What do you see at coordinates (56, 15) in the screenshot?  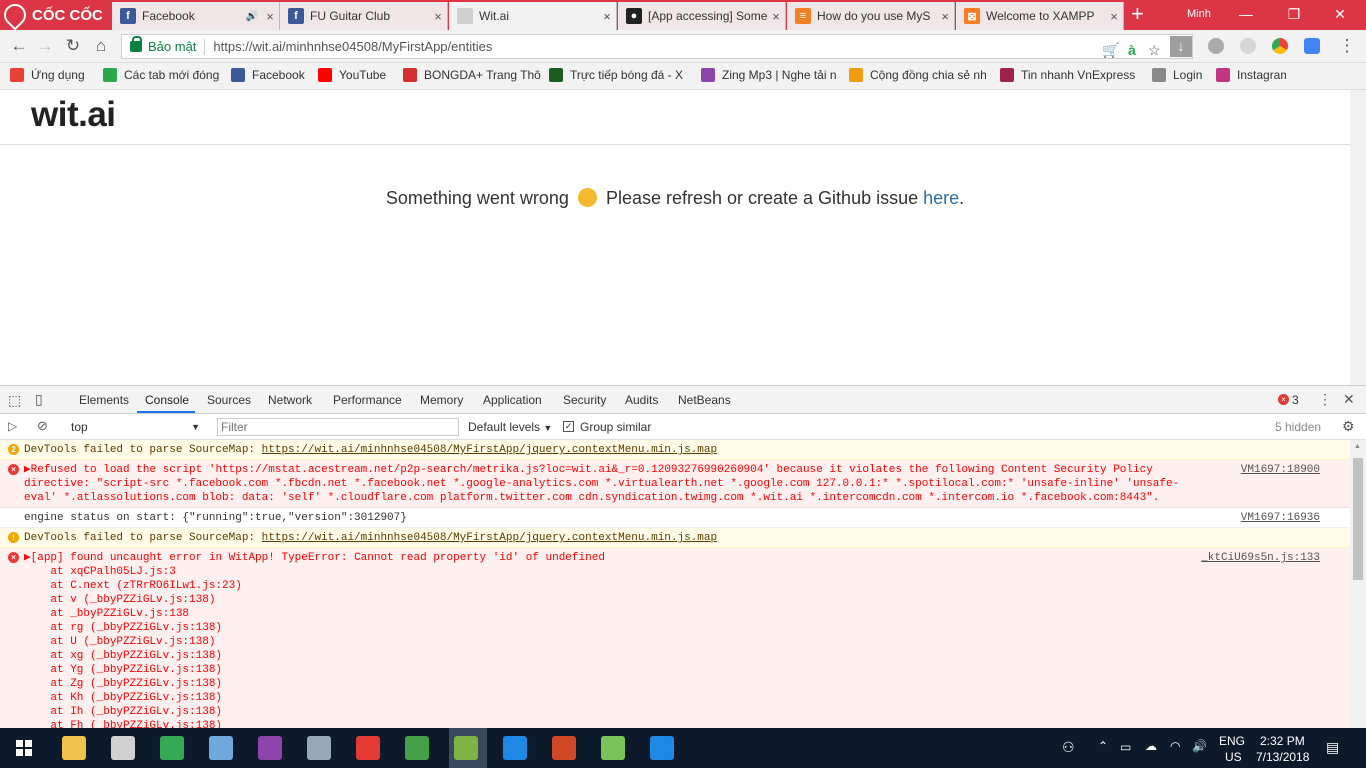 I see `coccoc-logo: CỐC CỐC` at bounding box center [56, 15].